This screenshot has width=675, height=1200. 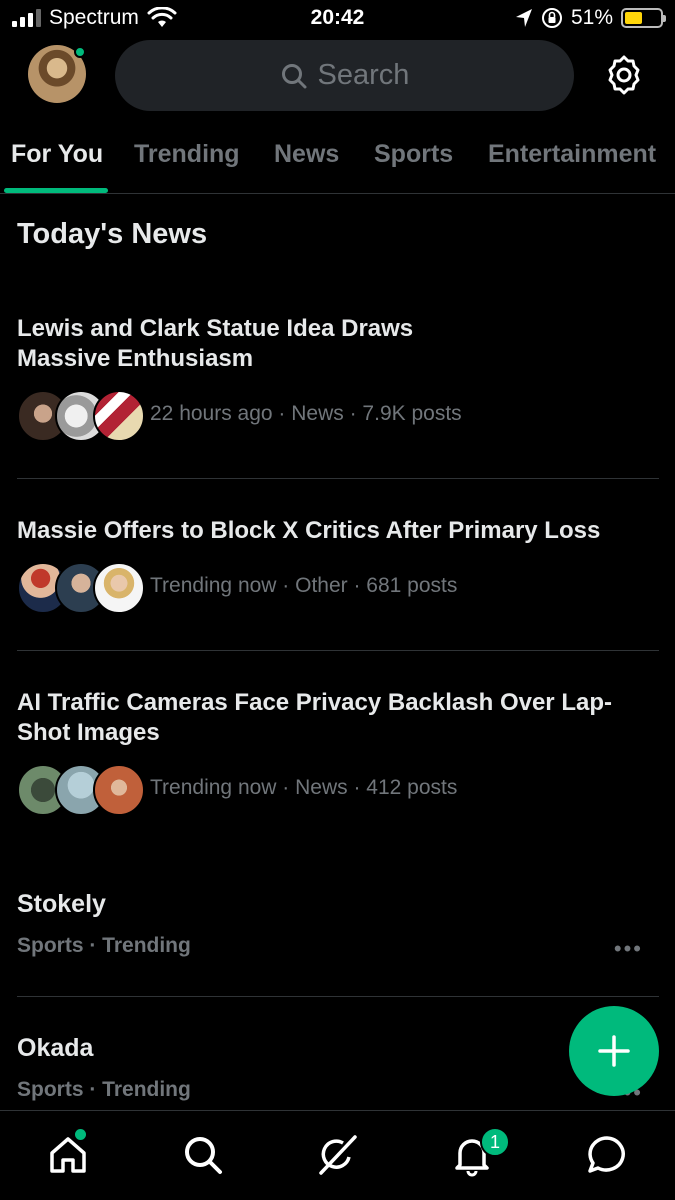 I want to click on more-options-icon: •••, so click(x=628, y=949).